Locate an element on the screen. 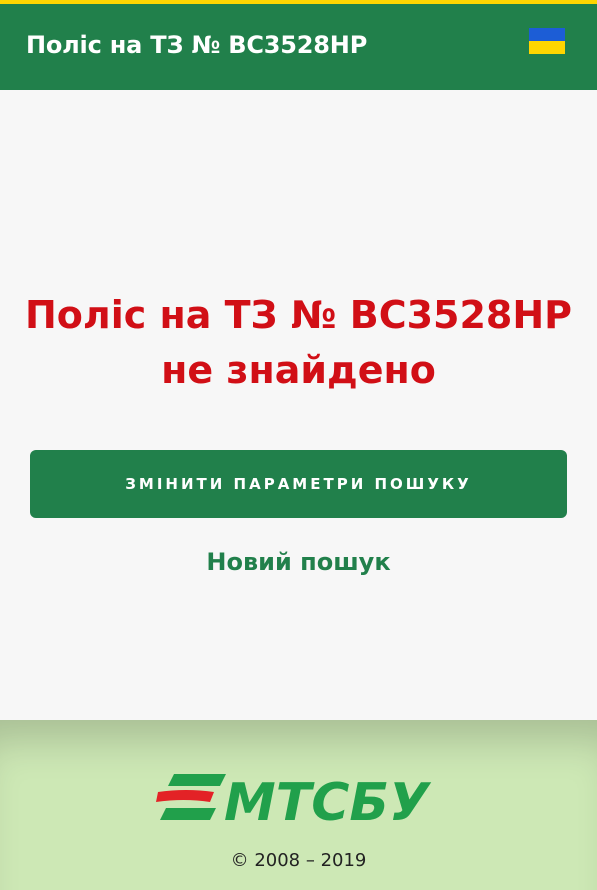 The image size is (597, 890). page-header: Поліс на ТЗ № ВС3528НР is located at coordinates (298, 47).